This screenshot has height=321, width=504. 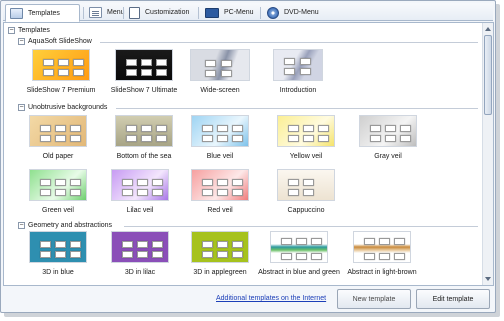 I want to click on template-item: Wide-screen, so click(x=220, y=72).